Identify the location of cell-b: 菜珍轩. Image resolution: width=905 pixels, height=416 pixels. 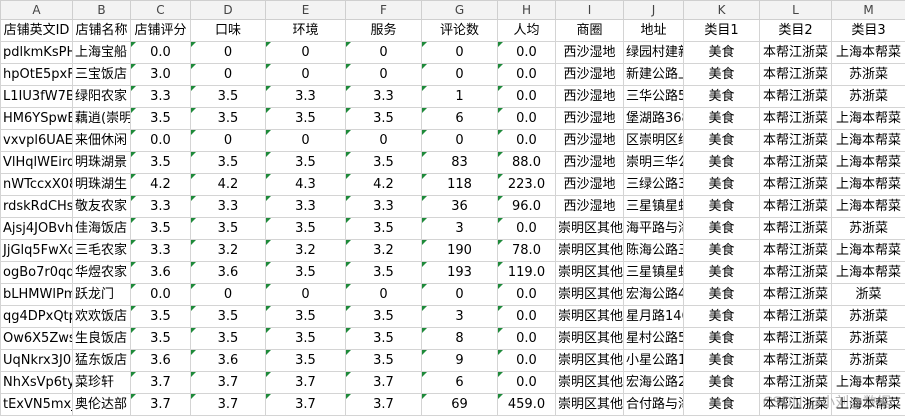
(101, 382).